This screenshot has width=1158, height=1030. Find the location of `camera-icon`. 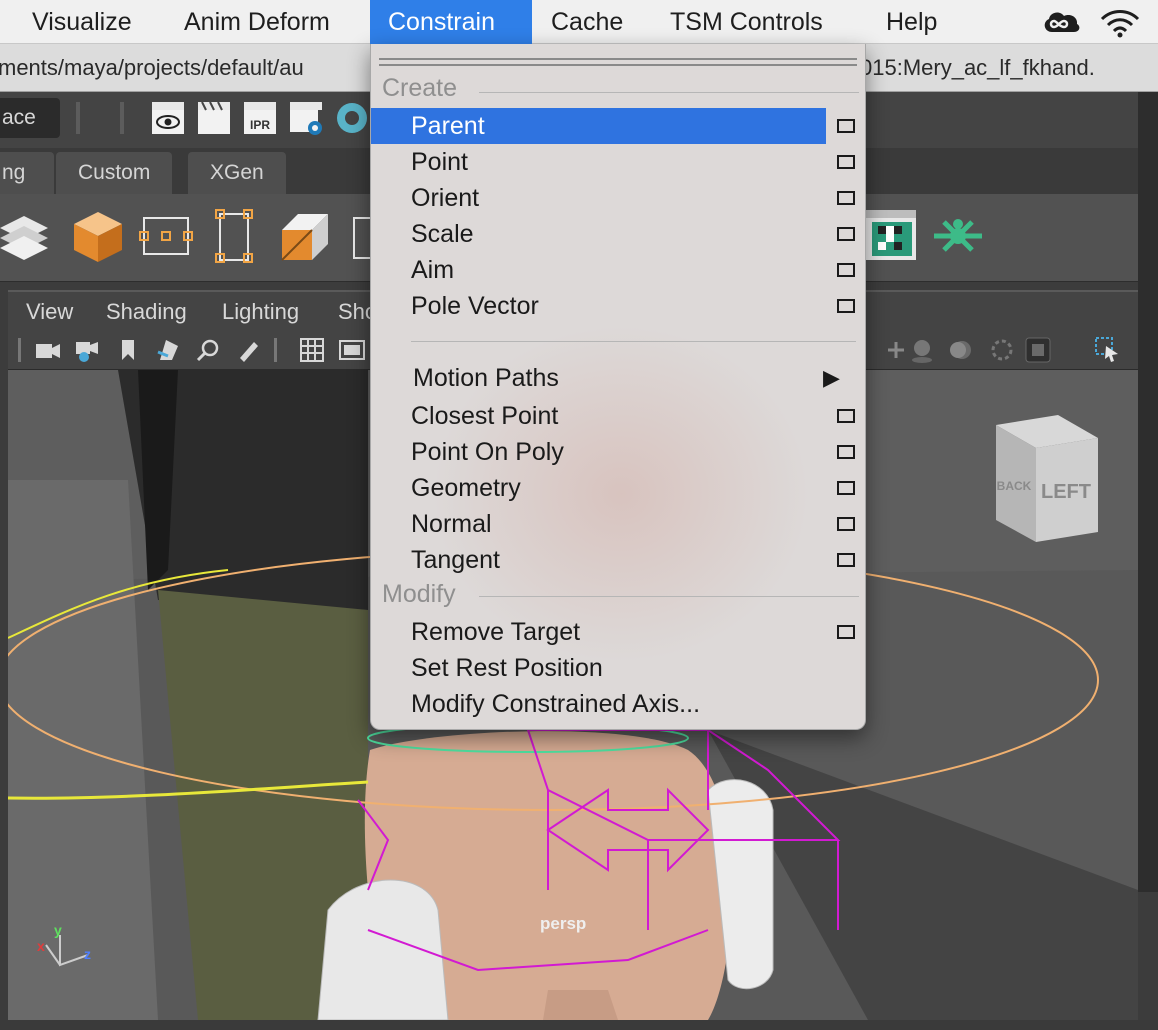

camera-icon is located at coordinates (48, 350).